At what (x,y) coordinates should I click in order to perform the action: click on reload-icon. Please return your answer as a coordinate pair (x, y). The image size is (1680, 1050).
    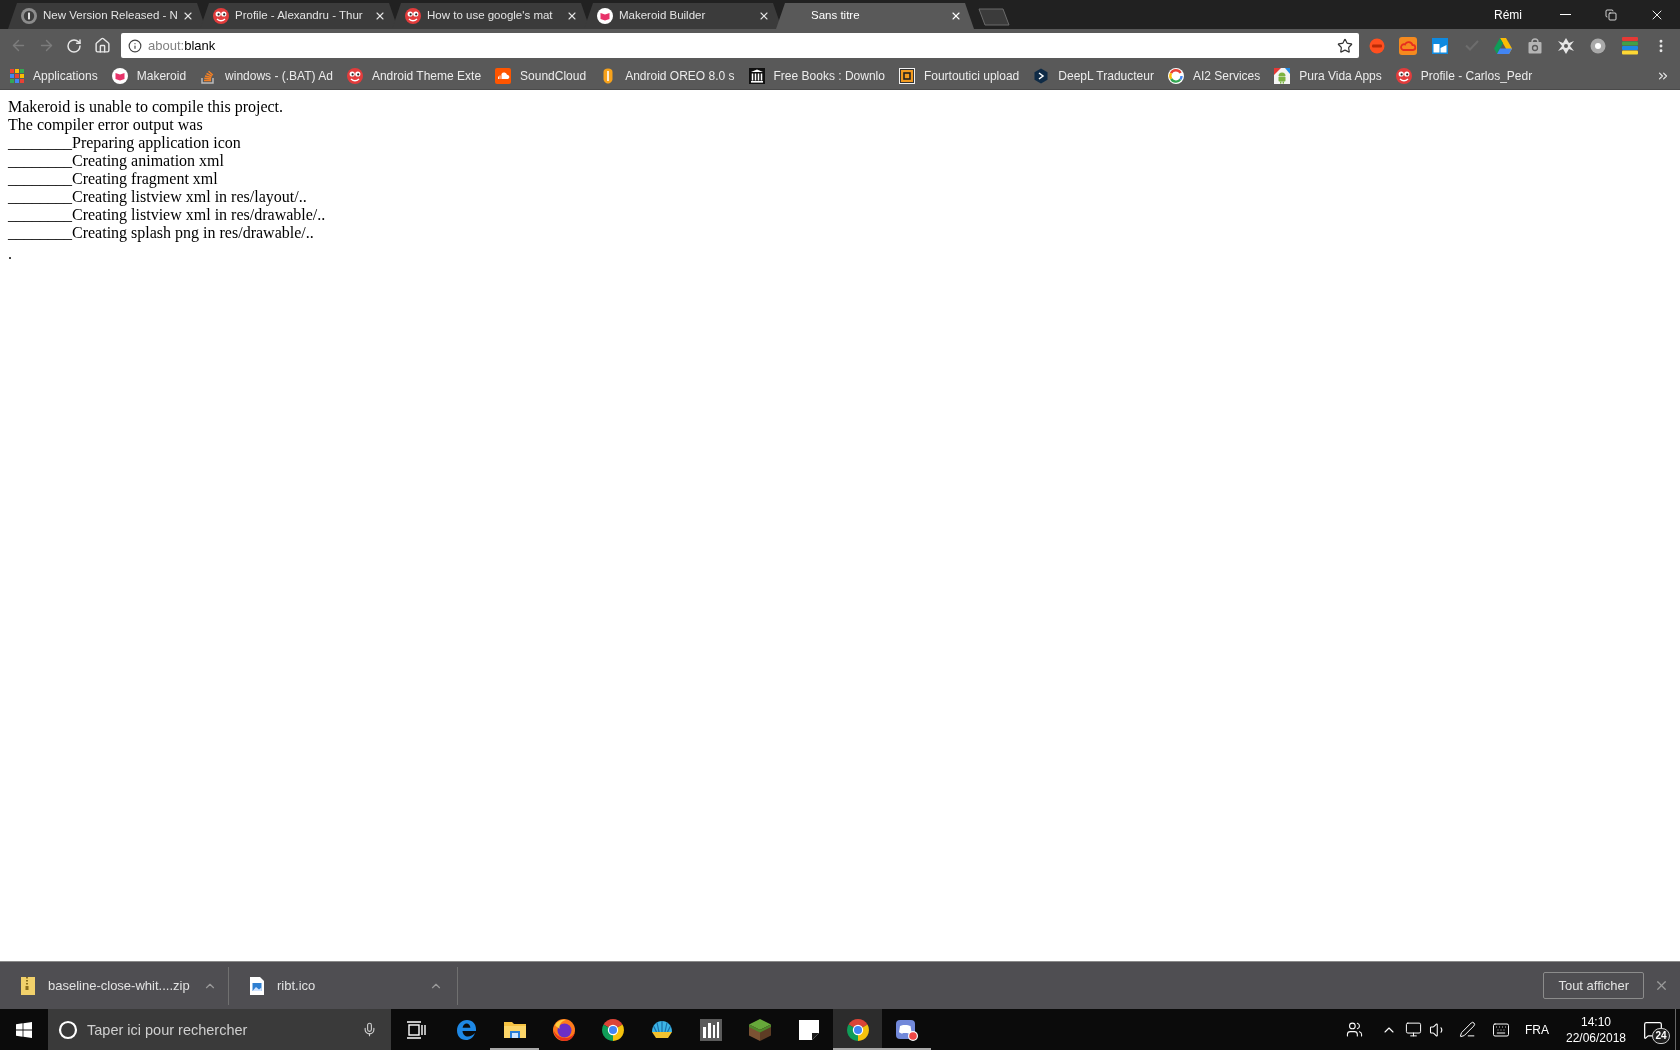
    Looking at the image, I should click on (74, 45).